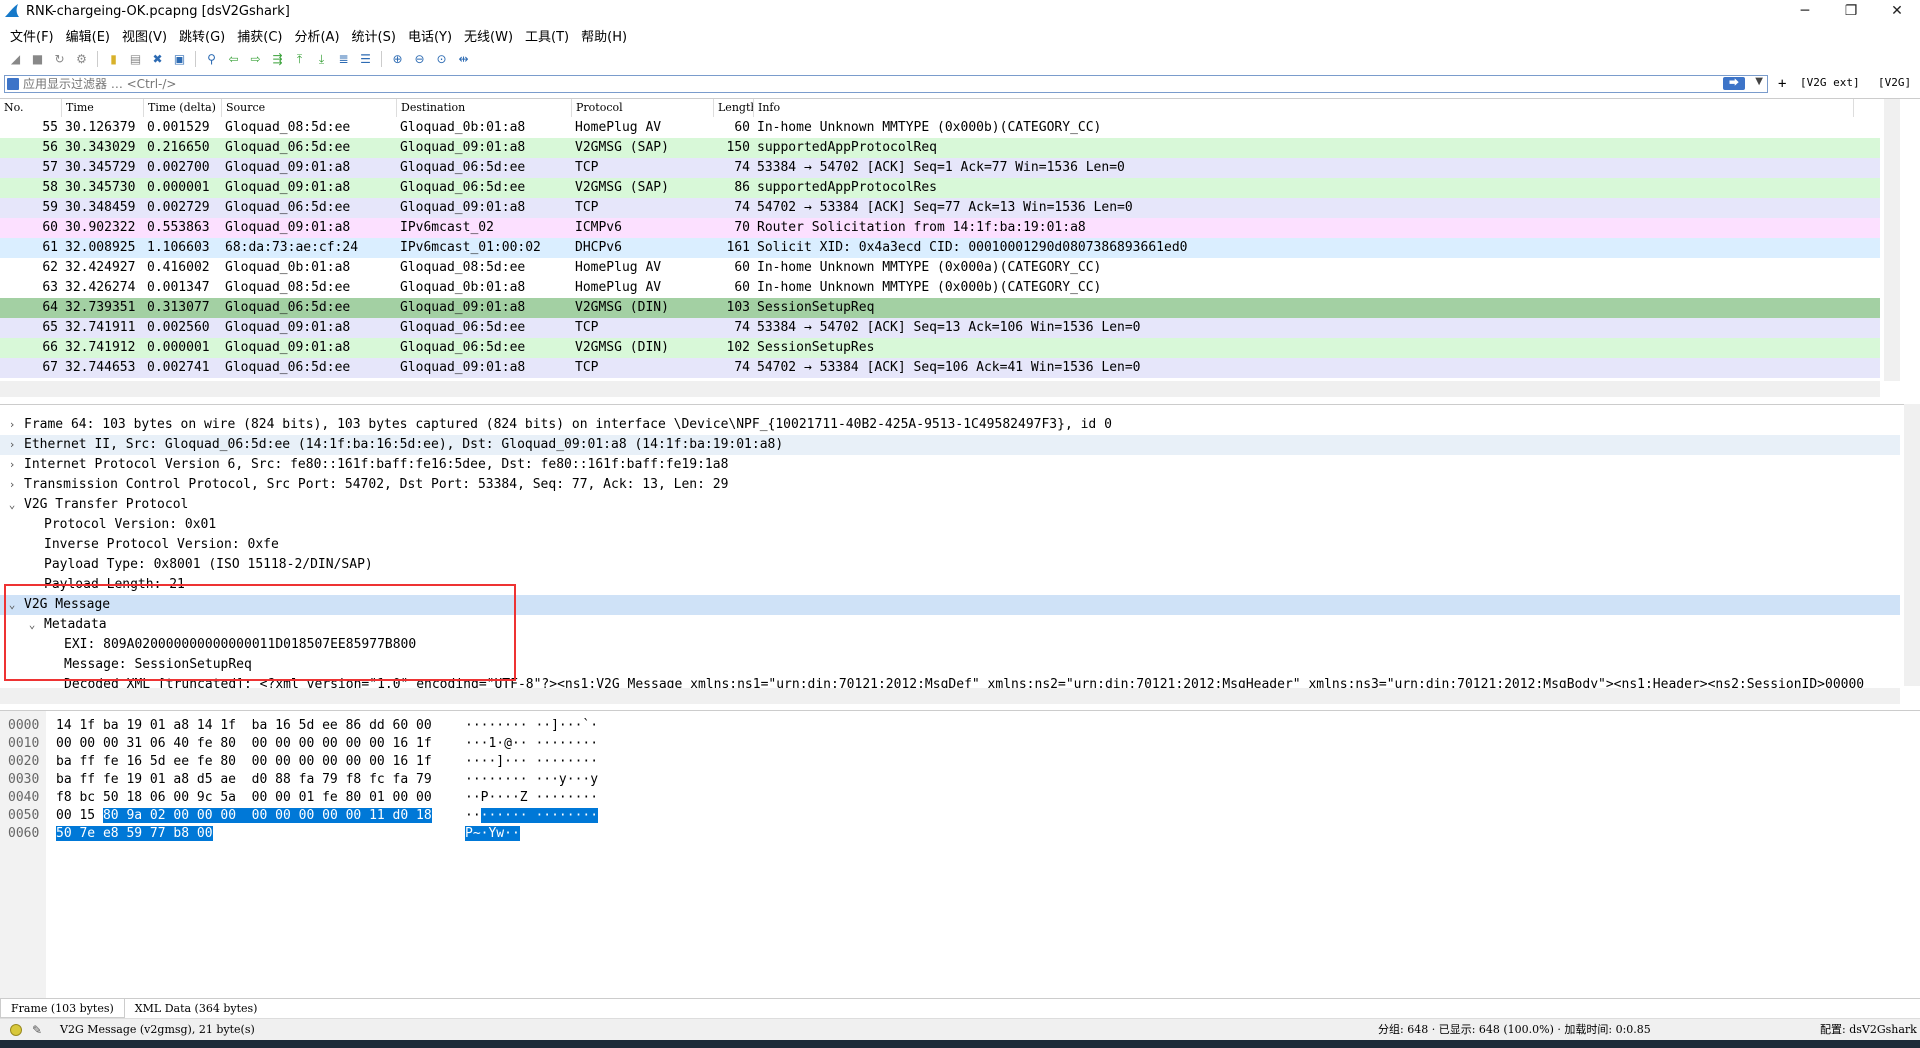 The height and width of the screenshot is (1048, 1920). I want to click on menu-item: 工具(T), so click(547, 35).